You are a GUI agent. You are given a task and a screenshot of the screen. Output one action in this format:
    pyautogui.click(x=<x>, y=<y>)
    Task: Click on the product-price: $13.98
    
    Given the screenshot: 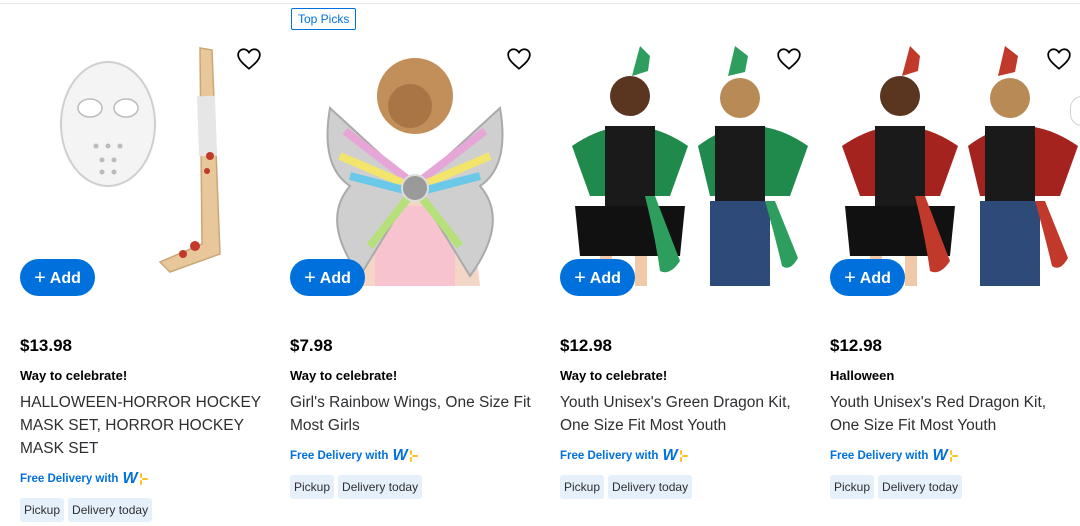 What is the action you would take?
    pyautogui.click(x=46, y=345)
    